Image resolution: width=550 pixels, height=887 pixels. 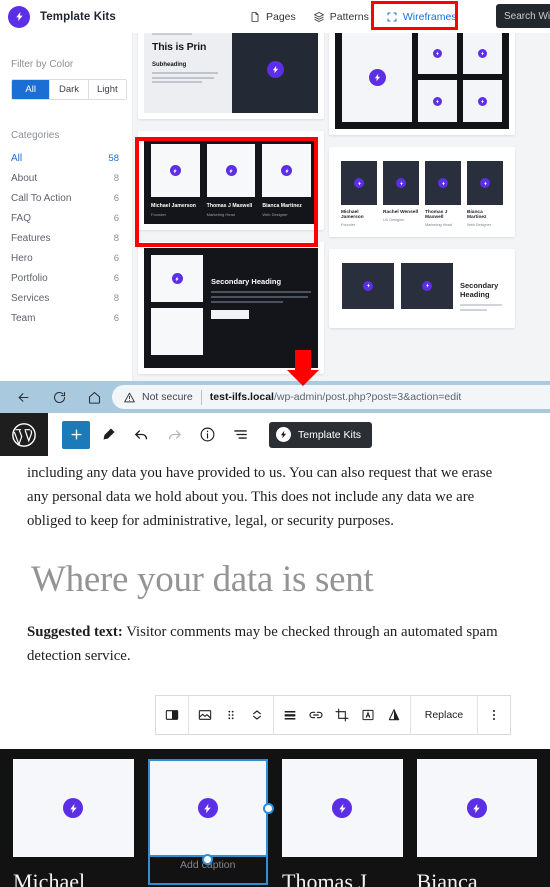 What do you see at coordinates (66, 258) in the screenshot?
I see `category-item-hero: Hero 6` at bounding box center [66, 258].